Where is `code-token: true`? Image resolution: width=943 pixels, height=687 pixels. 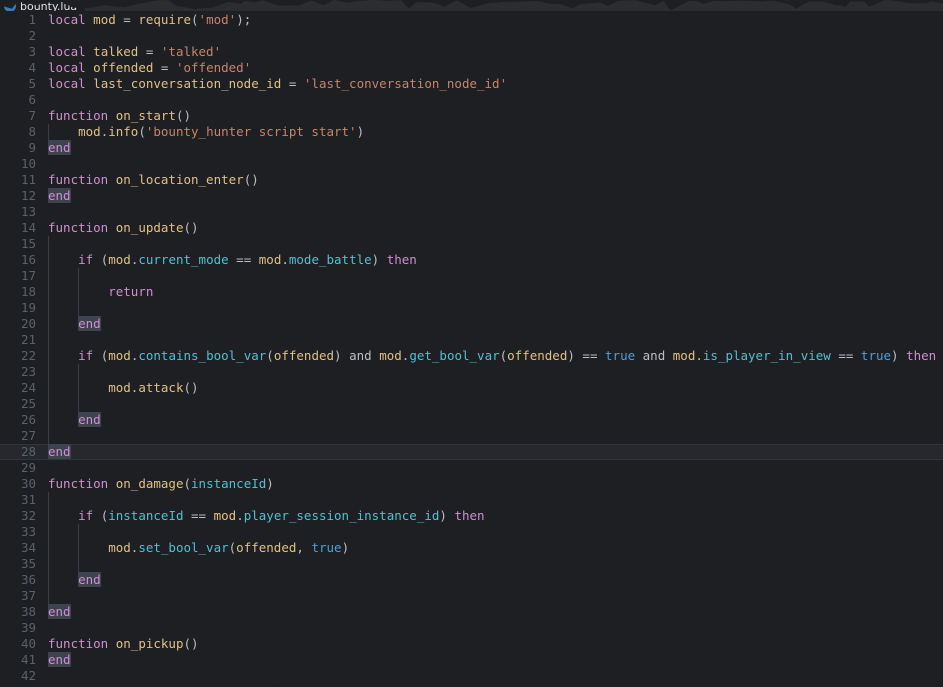
code-token: true is located at coordinates (876, 355).